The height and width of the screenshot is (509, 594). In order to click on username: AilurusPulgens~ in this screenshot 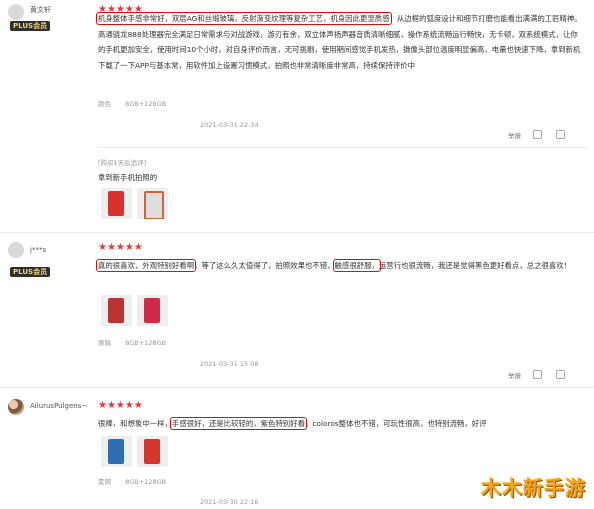, I will do `click(58, 406)`.